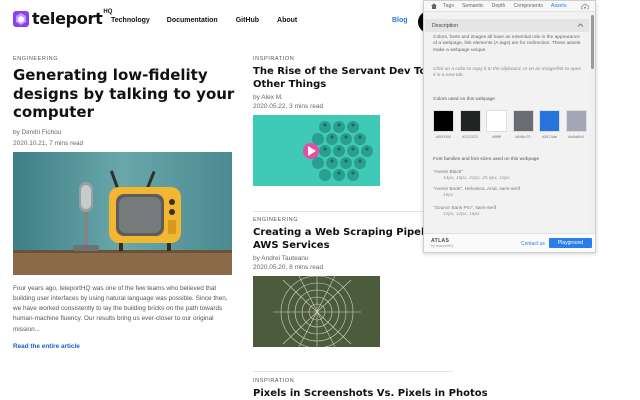 This screenshot has height=400, width=640. Describe the element at coordinates (585, 6) in the screenshot. I see `cloud-upload-icon` at that location.